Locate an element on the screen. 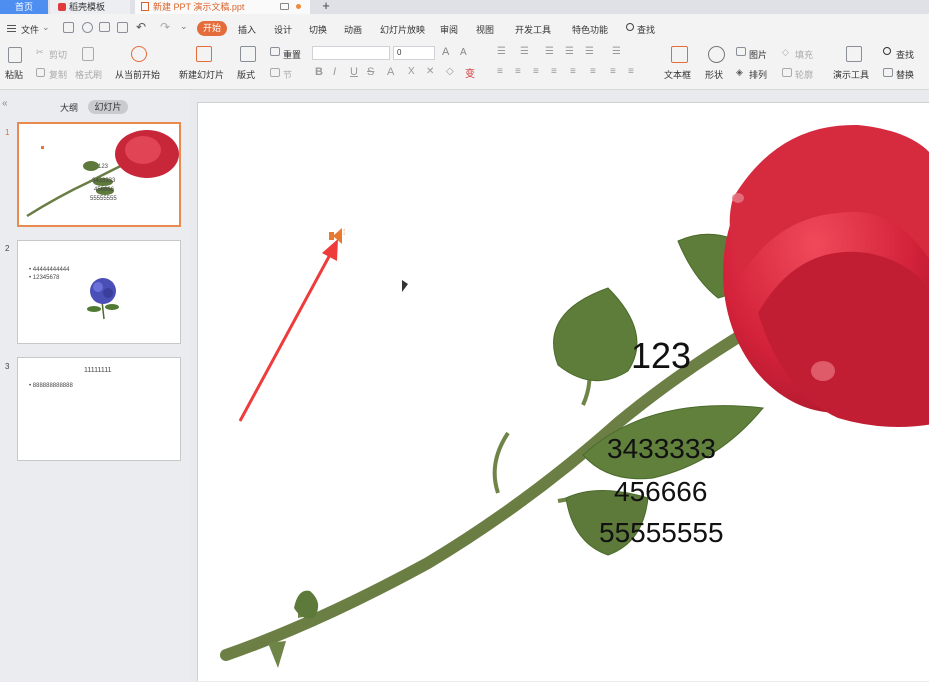 Image resolution: width=929 pixels, height=682 pixels. text-box-button: 文本框 is located at coordinates (677, 74).